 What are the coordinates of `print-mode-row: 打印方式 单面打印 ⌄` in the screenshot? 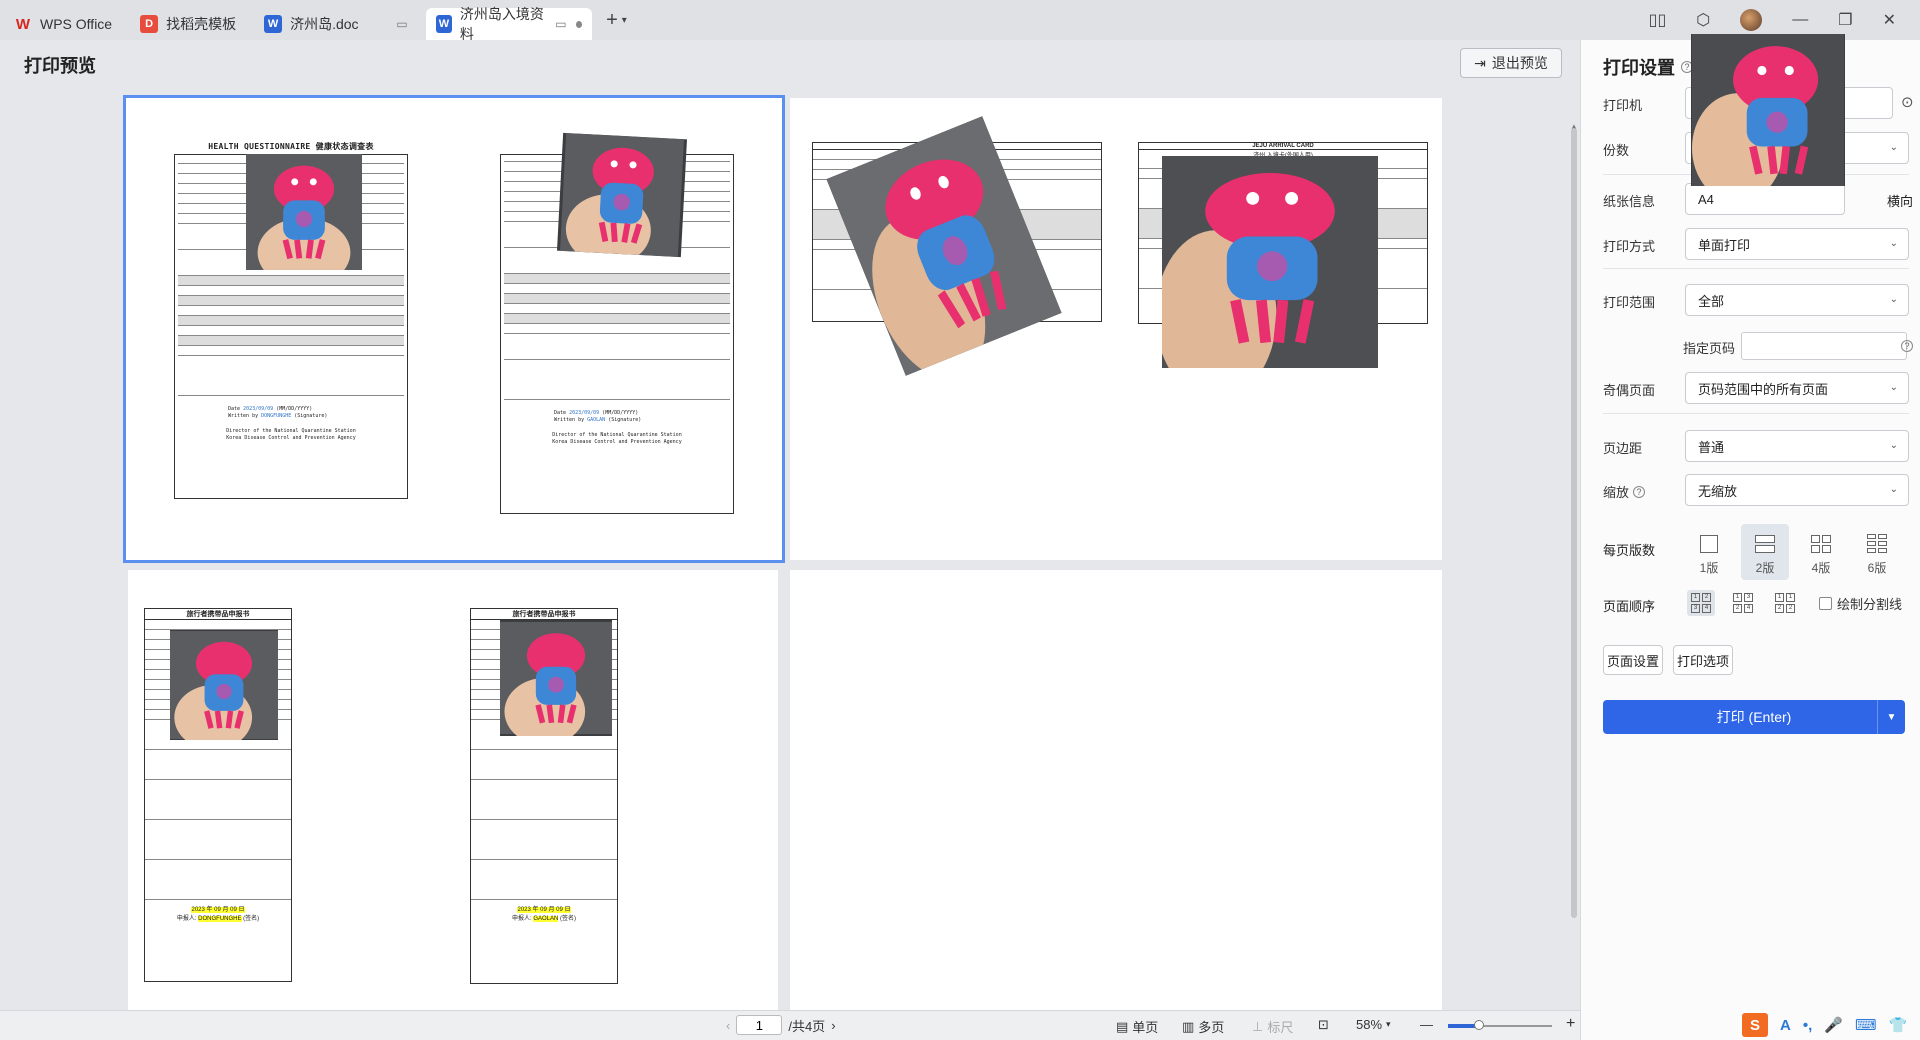 It's located at (1758, 244).